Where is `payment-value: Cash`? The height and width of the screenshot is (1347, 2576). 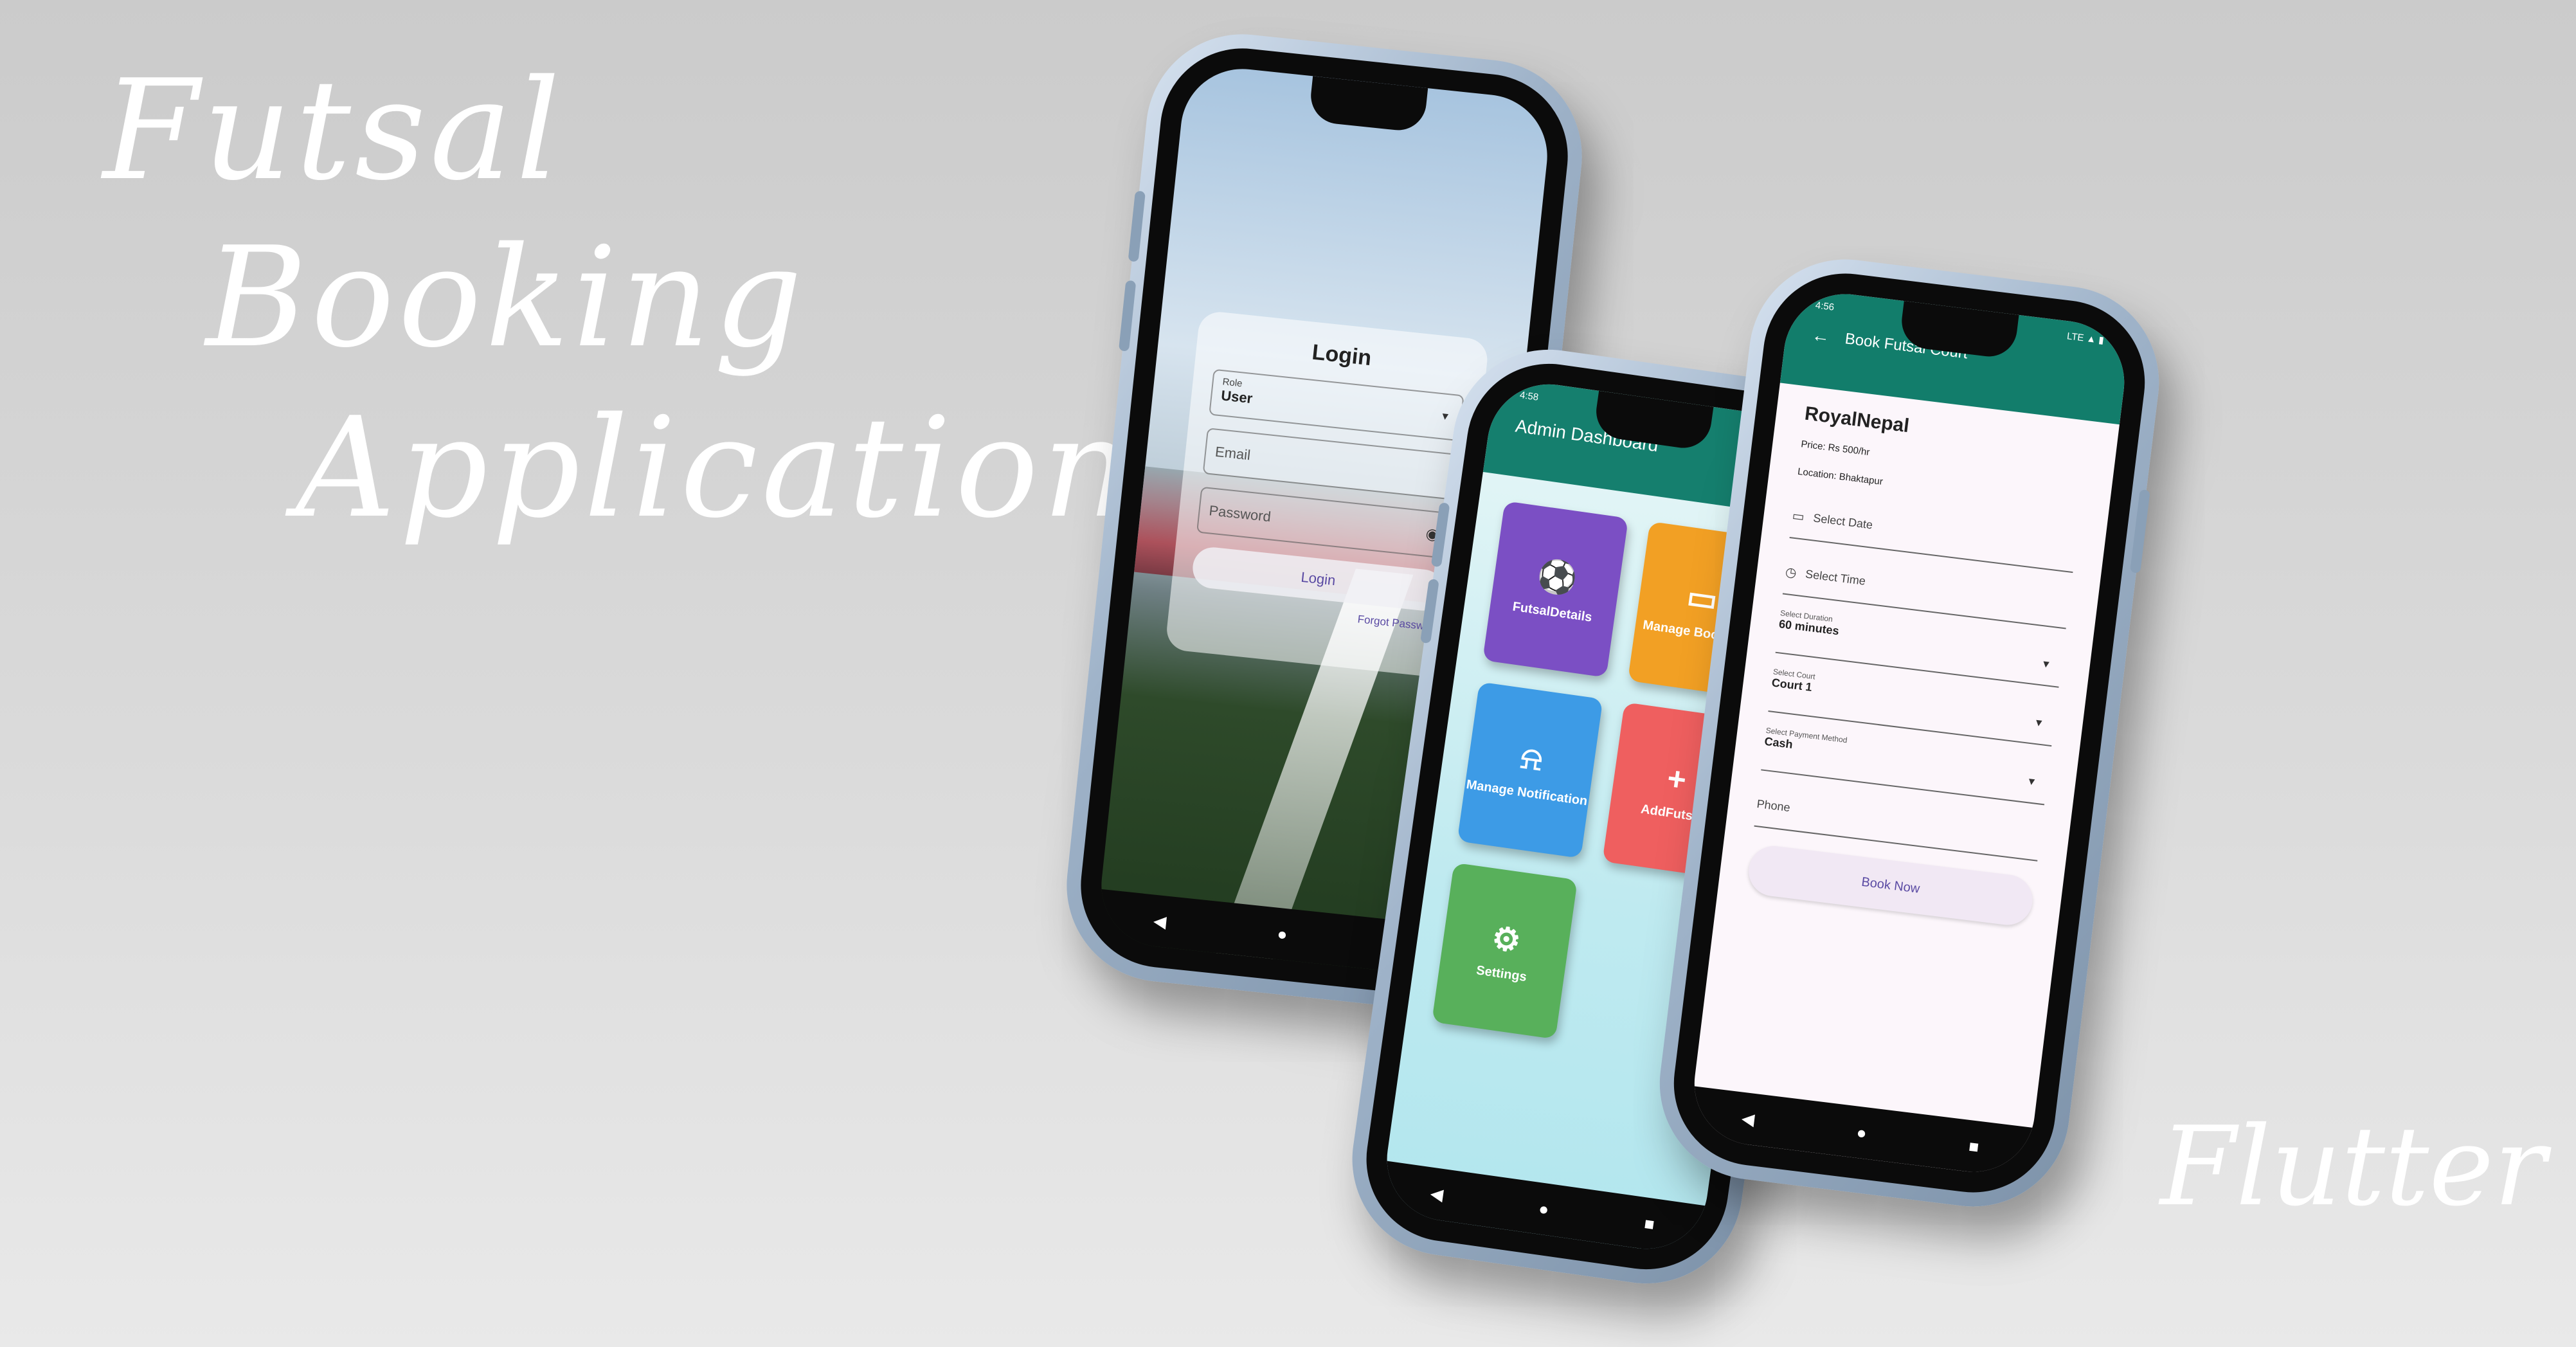
payment-value: Cash is located at coordinates (1778, 742).